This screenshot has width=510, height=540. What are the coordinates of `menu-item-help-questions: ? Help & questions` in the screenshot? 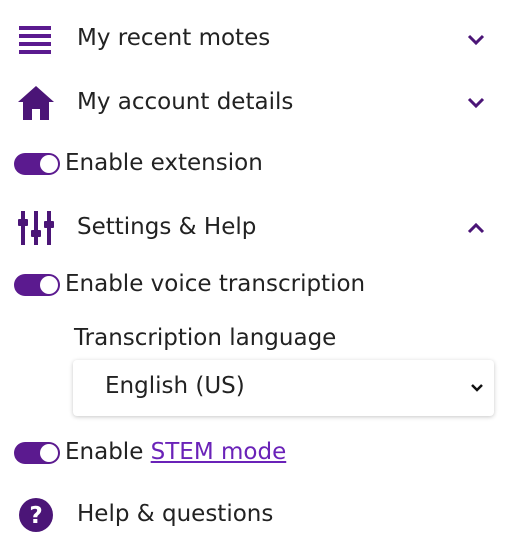 It's located at (255, 515).